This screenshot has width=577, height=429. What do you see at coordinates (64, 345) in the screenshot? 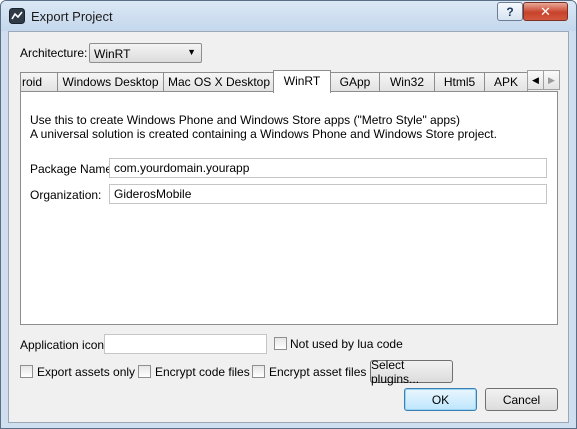
I see `application-icon-label: Application icon:` at bounding box center [64, 345].